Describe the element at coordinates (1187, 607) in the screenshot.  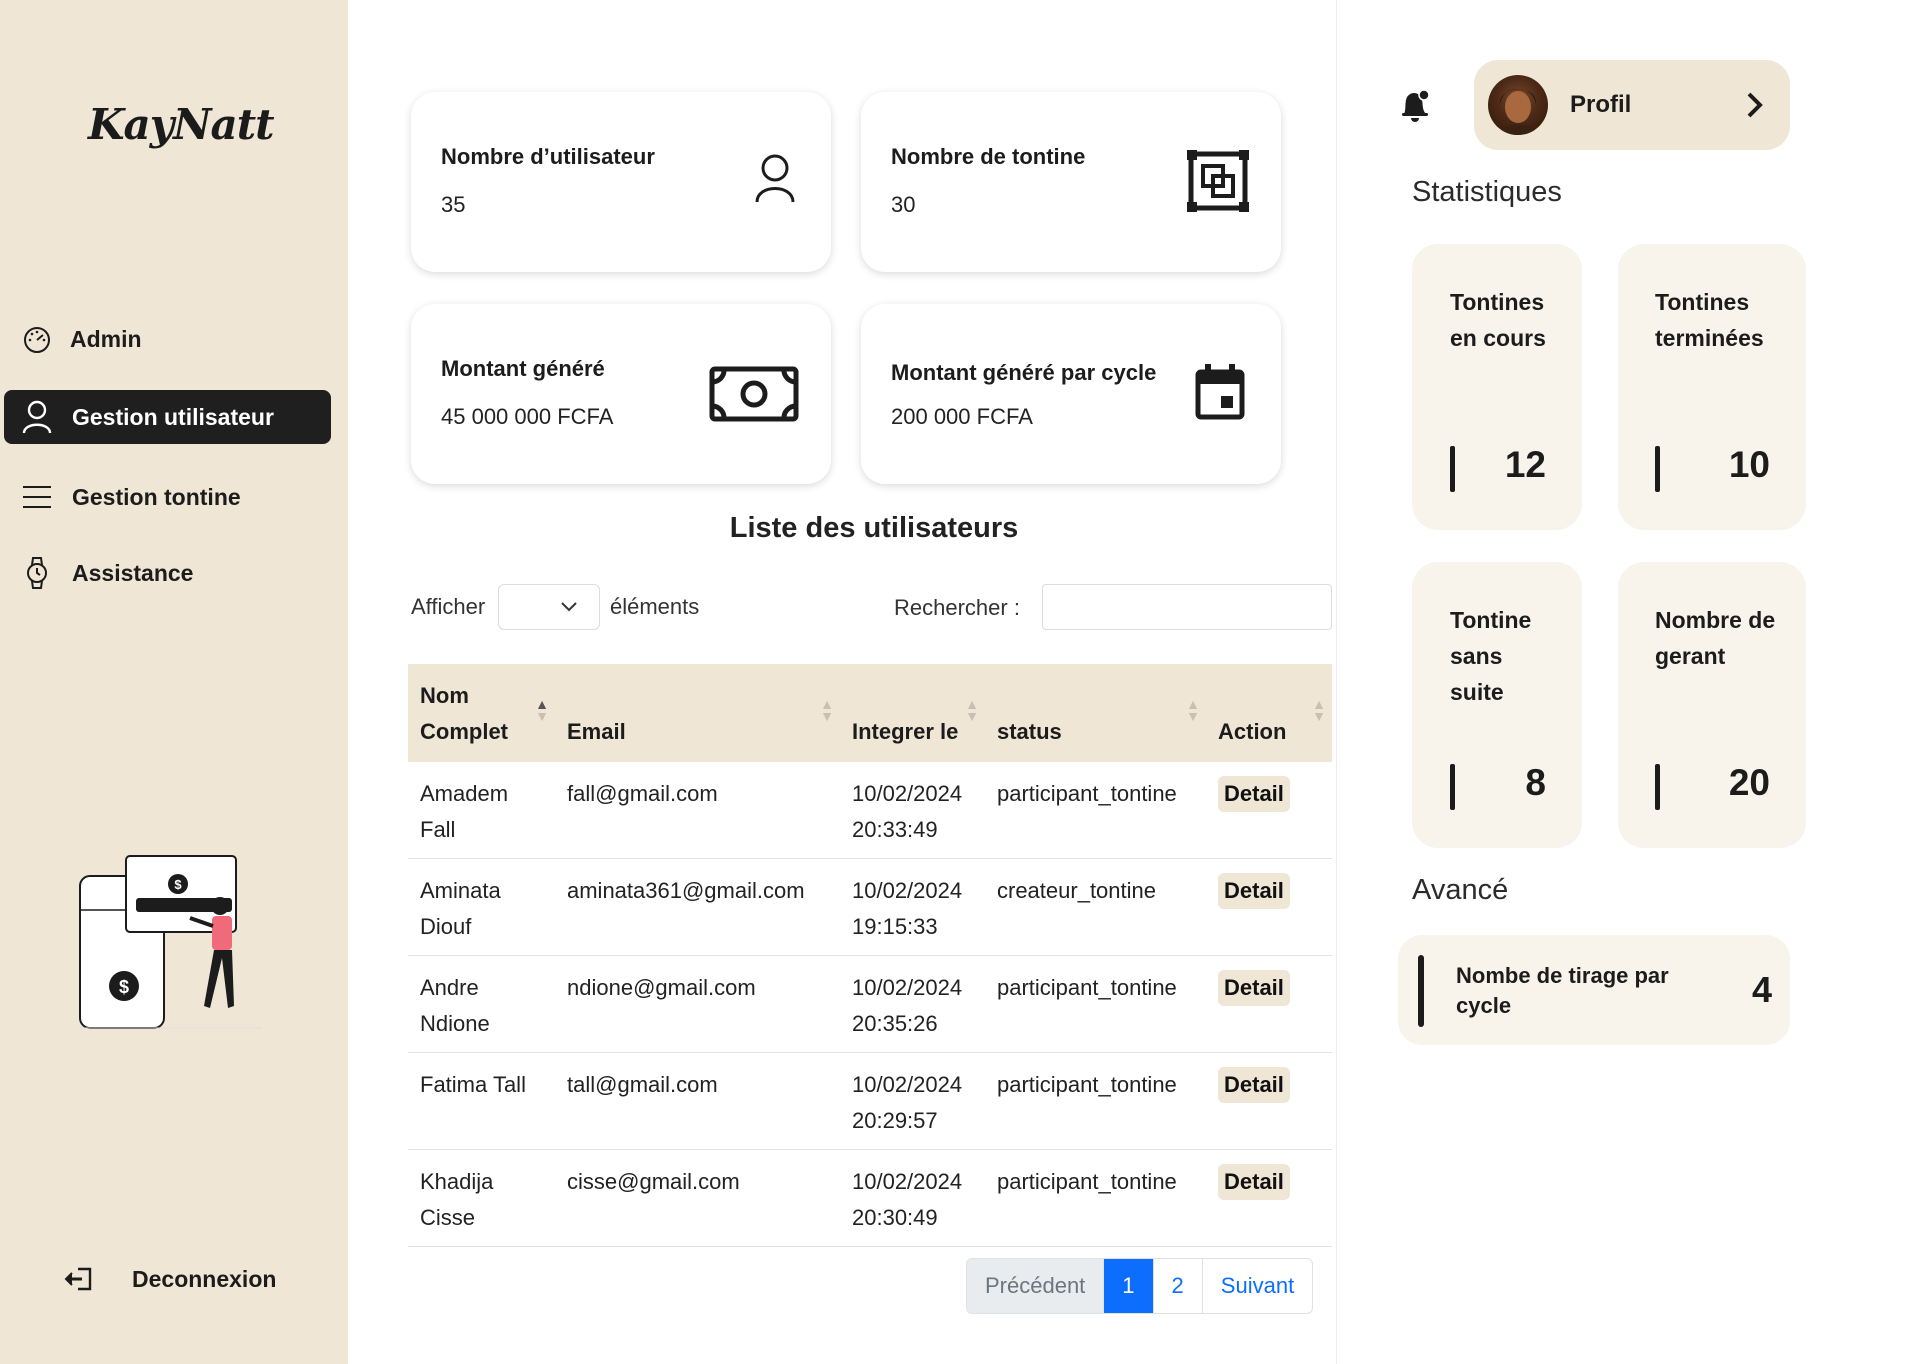
I see `search-input` at that location.